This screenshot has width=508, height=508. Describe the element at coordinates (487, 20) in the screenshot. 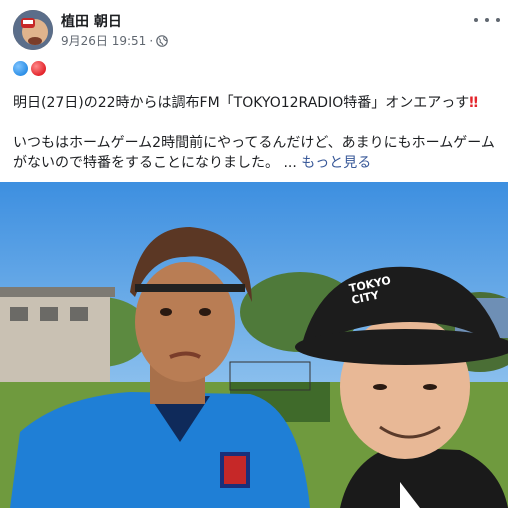

I see `post-options-icon` at that location.